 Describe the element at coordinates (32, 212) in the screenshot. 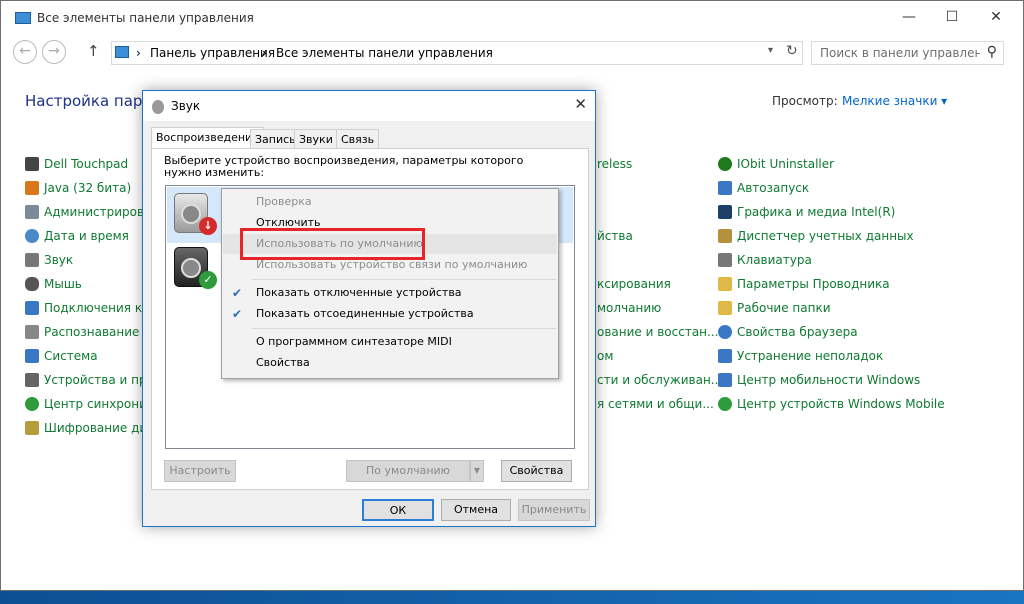

I see `admin-tools-icon` at that location.